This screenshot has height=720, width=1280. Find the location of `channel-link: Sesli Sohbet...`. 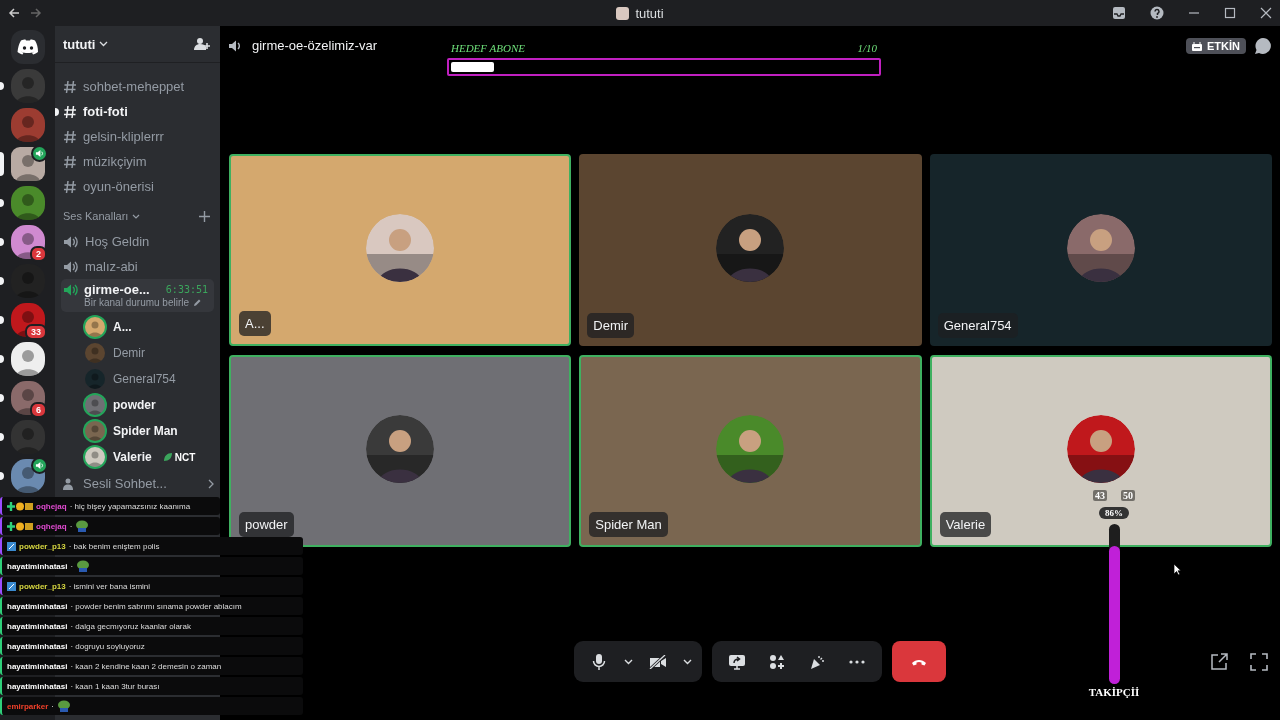

channel-link: Sesli Sohbet... is located at coordinates (137, 483).